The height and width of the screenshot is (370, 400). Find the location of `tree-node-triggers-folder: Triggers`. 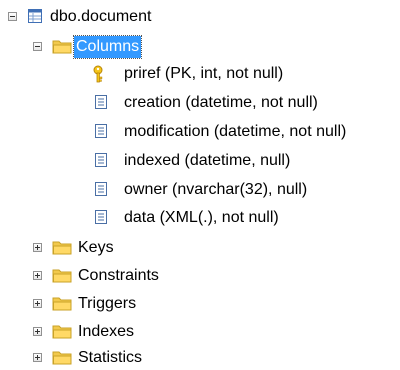

tree-node-triggers-folder: Triggers is located at coordinates (200, 304).